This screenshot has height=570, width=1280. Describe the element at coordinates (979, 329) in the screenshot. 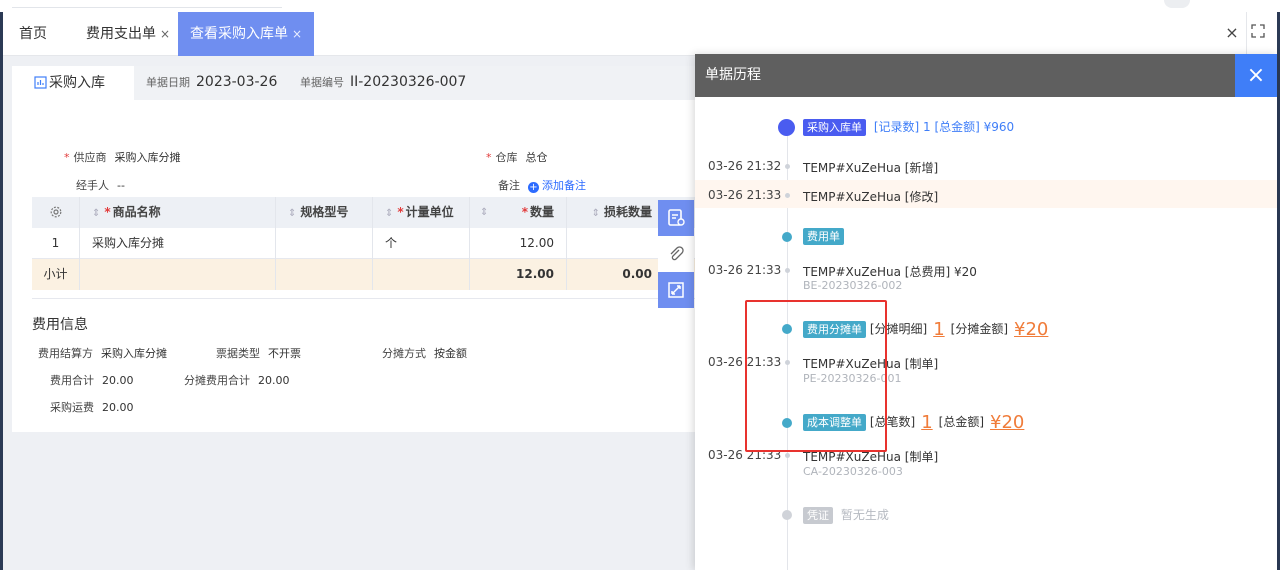

I see `info-label: [分摊金额]` at that location.